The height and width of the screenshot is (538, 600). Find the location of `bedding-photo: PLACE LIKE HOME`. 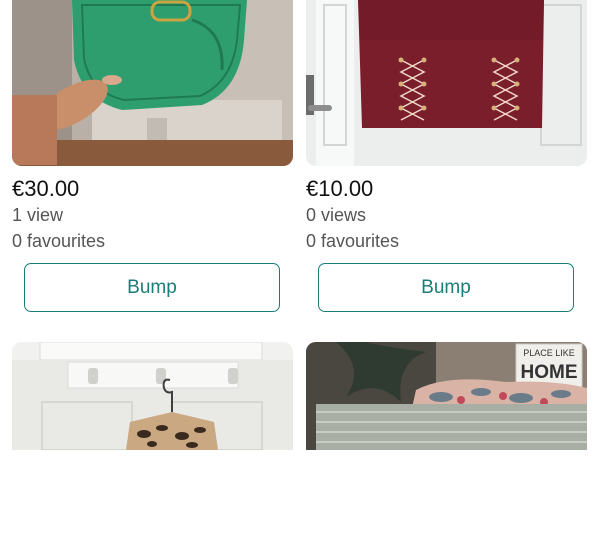

bedding-photo: PLACE LIKE HOME is located at coordinates (446, 396).